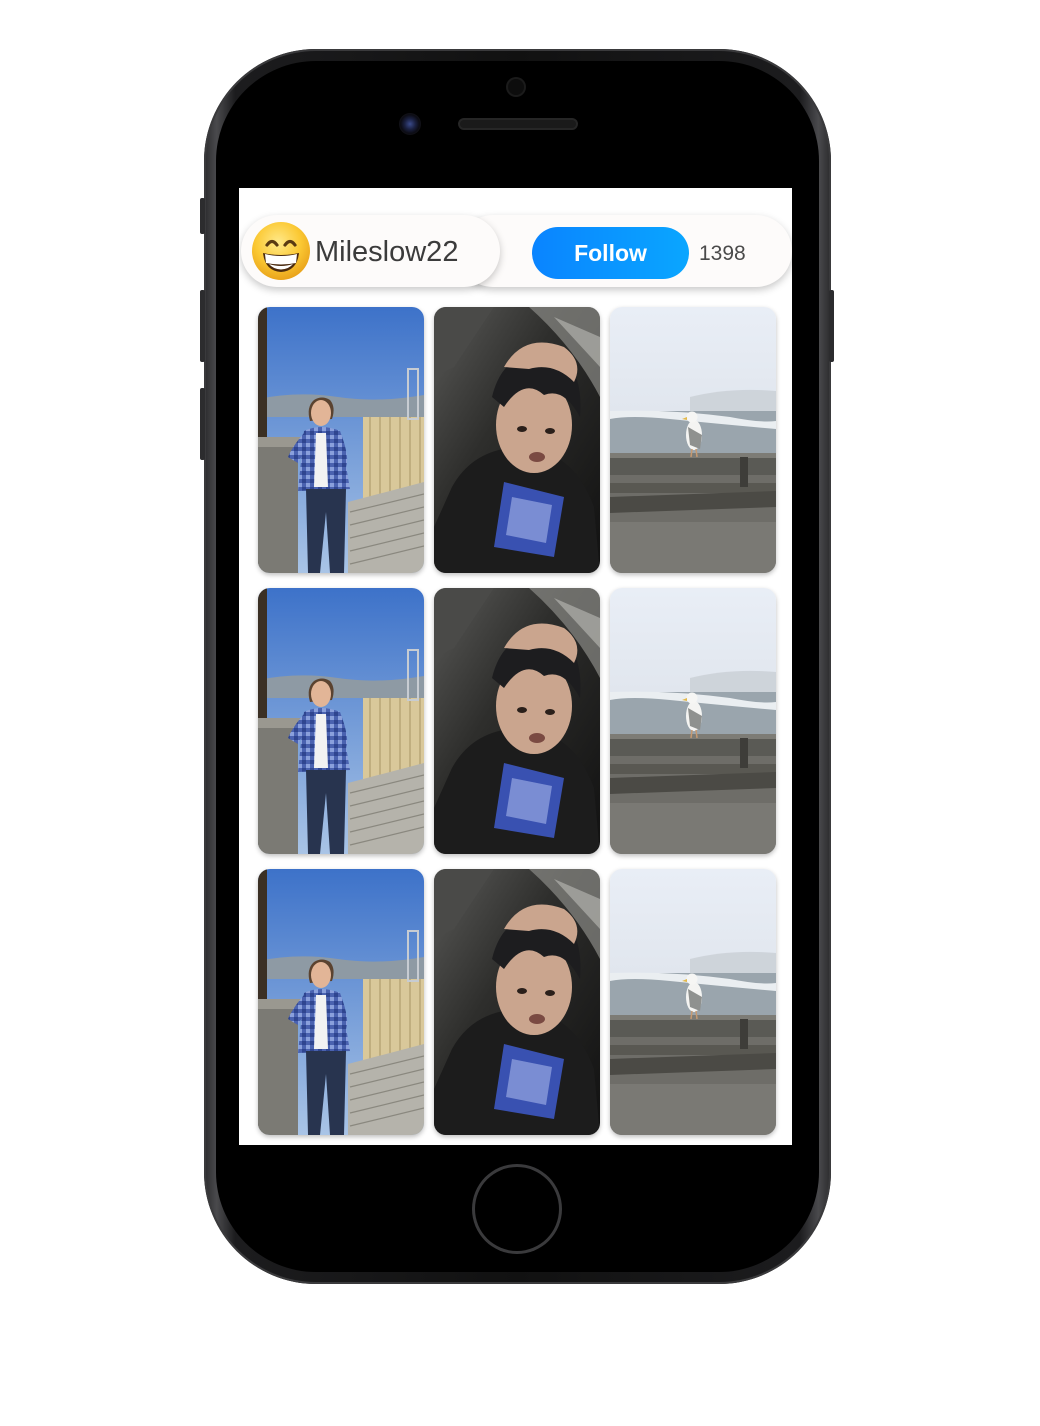 Image resolution: width=1040 pixels, height=1426 pixels. Describe the element at coordinates (202, 216) in the screenshot. I see `mute-switch` at that location.